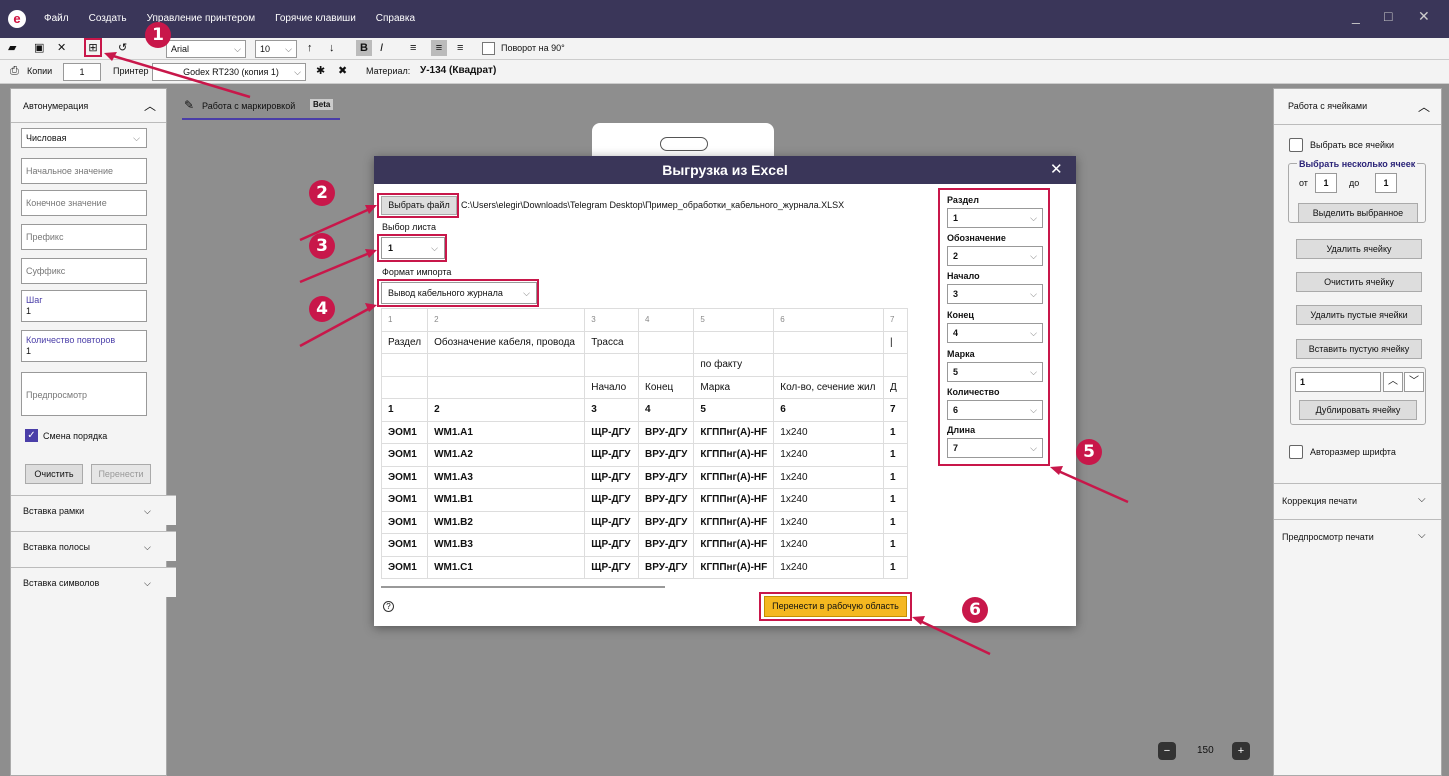 This screenshot has height=776, width=1449. Describe the element at coordinates (322, 246) in the screenshot. I see `badge-3: 3` at that location.